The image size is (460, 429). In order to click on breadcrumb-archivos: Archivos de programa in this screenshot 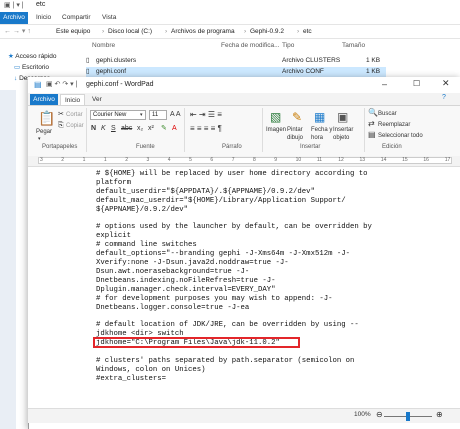, I will do `click(203, 31)`.